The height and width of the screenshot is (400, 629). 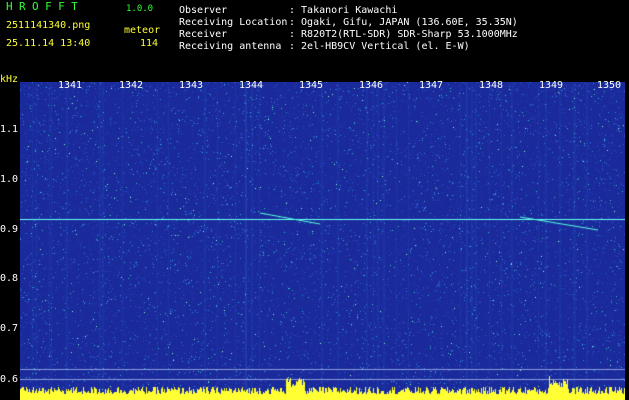 What do you see at coordinates (203, 34) in the screenshot?
I see `info-label-receiver: Receiver` at bounding box center [203, 34].